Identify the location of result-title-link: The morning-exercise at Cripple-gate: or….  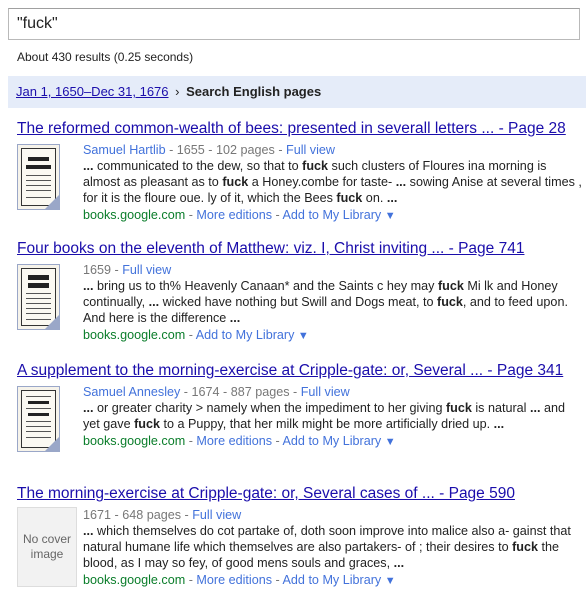
(299, 494).